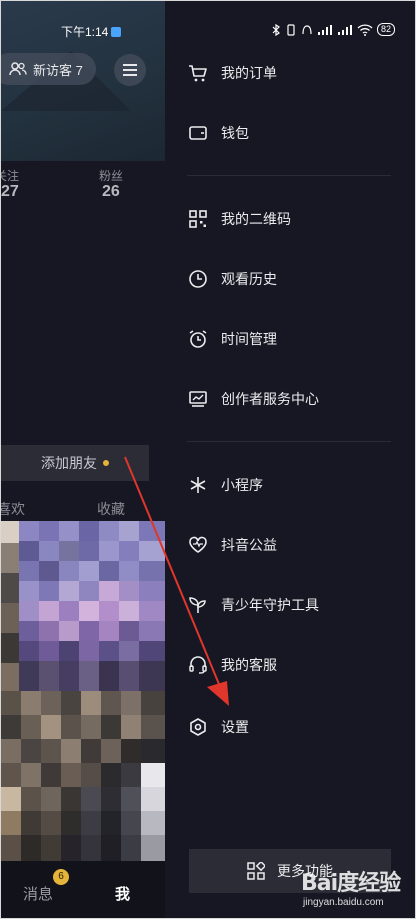 This screenshot has width=416, height=919. What do you see at coordinates (343, 902) in the screenshot?
I see `watermark-url: jingyan.baidu.com` at bounding box center [343, 902].